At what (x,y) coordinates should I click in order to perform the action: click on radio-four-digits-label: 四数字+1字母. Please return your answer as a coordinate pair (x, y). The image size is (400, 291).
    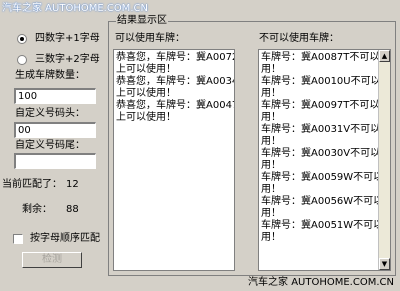
    Looking at the image, I should click on (67, 38).